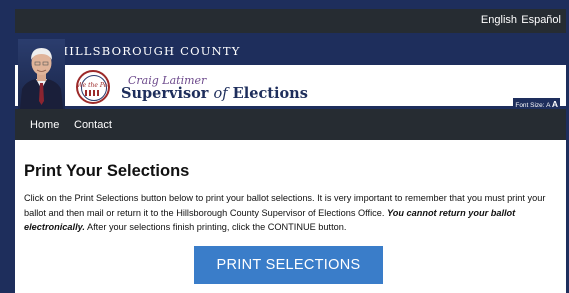  I want to click on font-size-large-button: A, so click(555, 104).